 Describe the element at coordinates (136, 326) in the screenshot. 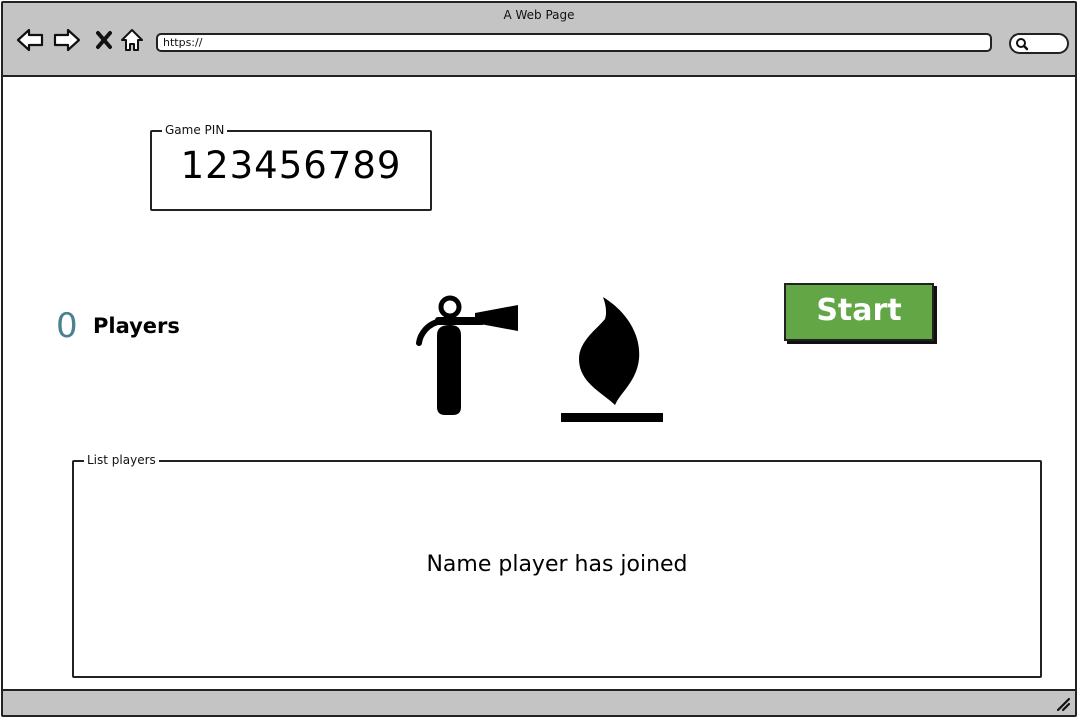

I see `players-label: Players` at that location.